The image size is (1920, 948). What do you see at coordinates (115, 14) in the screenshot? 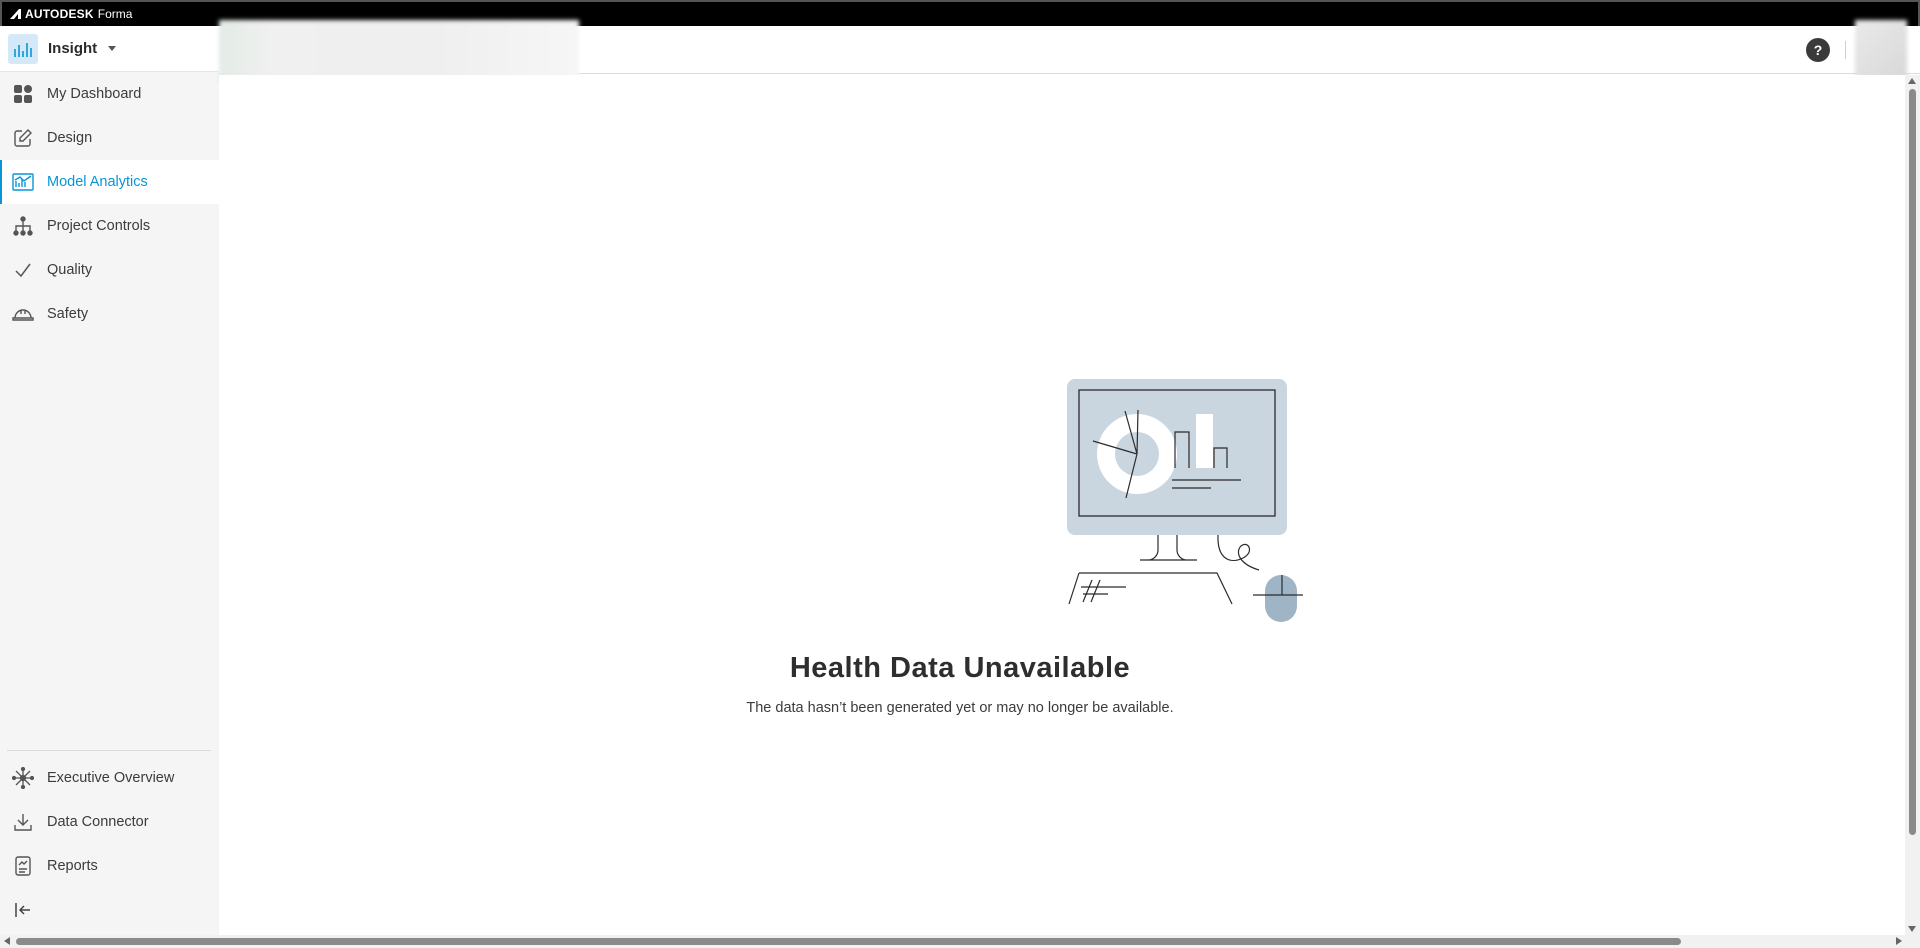
I see `brand-product: Forma` at bounding box center [115, 14].